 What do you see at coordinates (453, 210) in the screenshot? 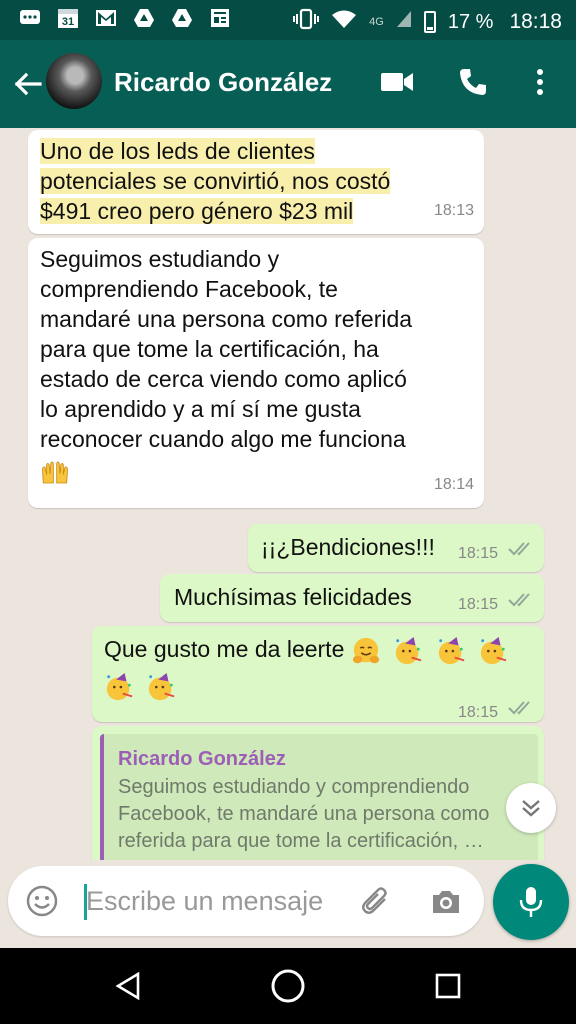
I see `message-time: 18:13` at bounding box center [453, 210].